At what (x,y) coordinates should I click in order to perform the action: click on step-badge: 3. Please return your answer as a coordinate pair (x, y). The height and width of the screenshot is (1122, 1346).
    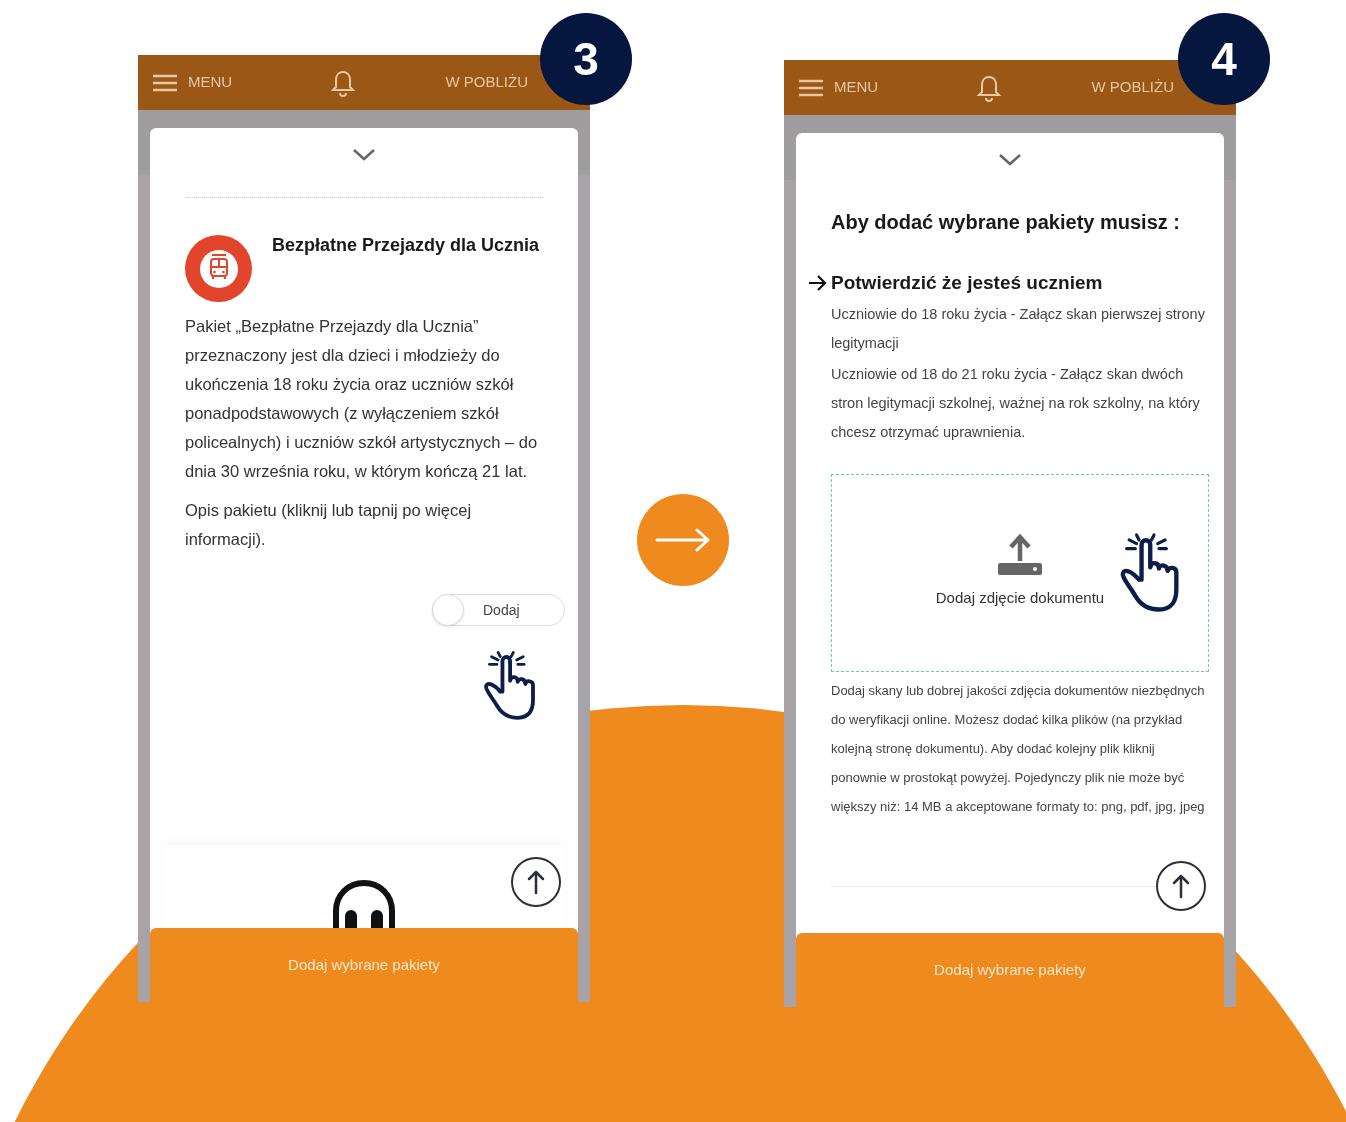
    Looking at the image, I should click on (586, 59).